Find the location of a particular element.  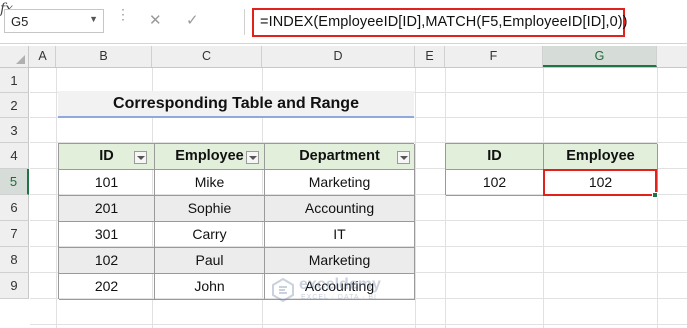

table-header-id: ID is located at coordinates (107, 157).